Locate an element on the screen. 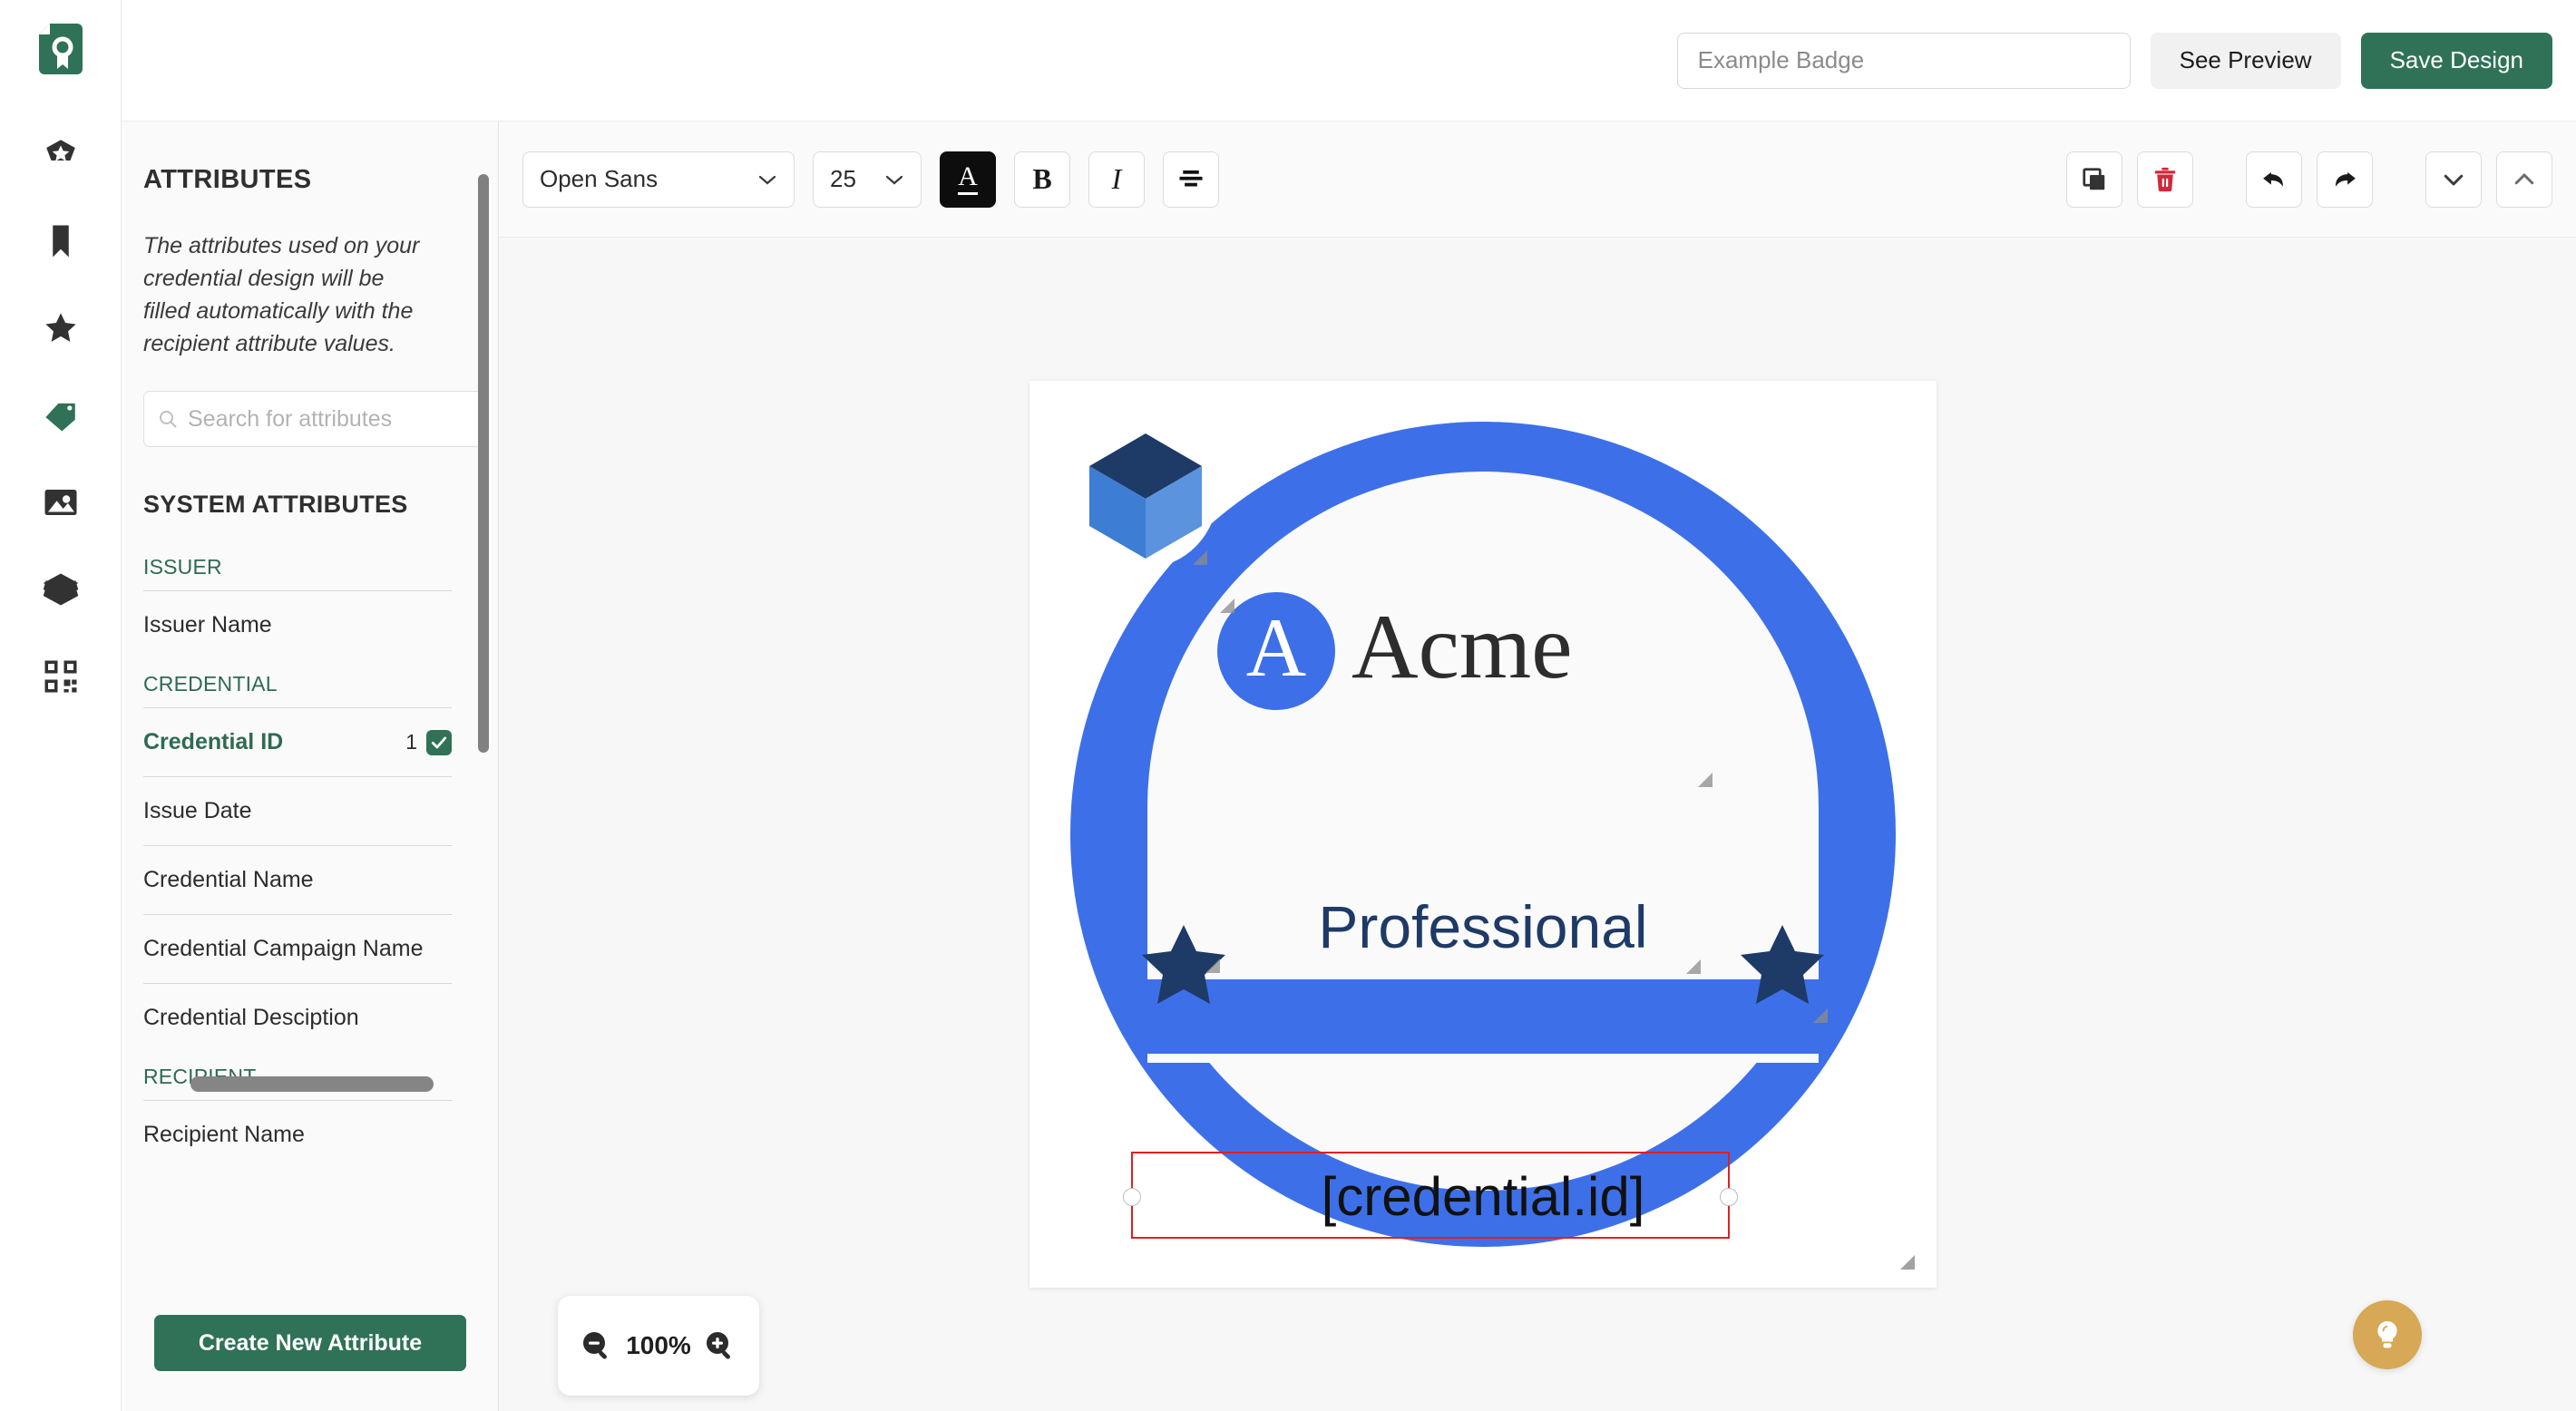 The height and width of the screenshot is (1411, 2576). redo-button is located at coordinates (2345, 179).